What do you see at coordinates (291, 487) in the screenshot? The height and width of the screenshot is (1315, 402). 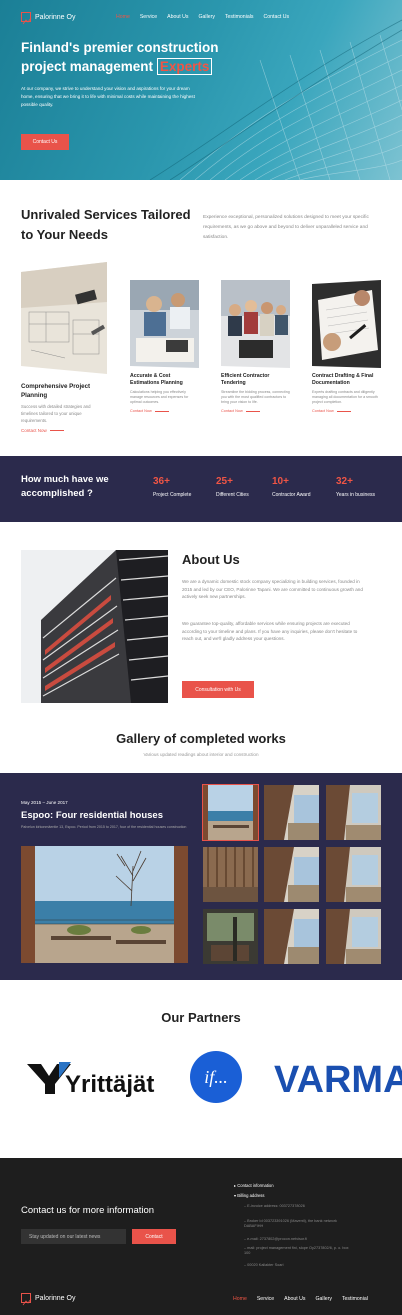 I see `stat-awards: 10+ Contractor Award` at bounding box center [291, 487].